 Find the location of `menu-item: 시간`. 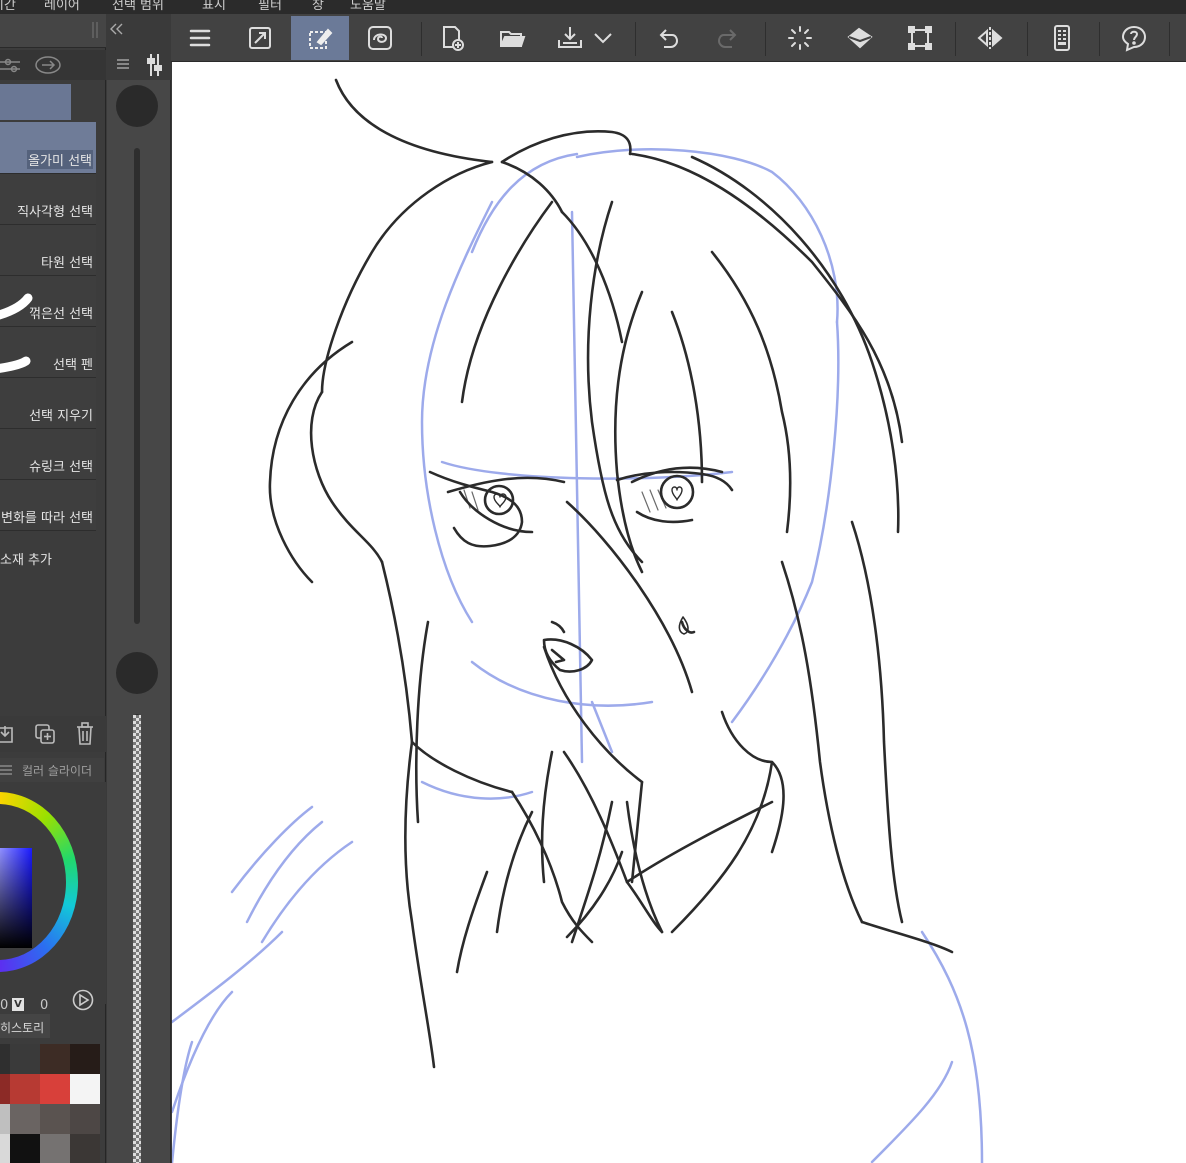

menu-item: 시간 is located at coordinates (8, 6).